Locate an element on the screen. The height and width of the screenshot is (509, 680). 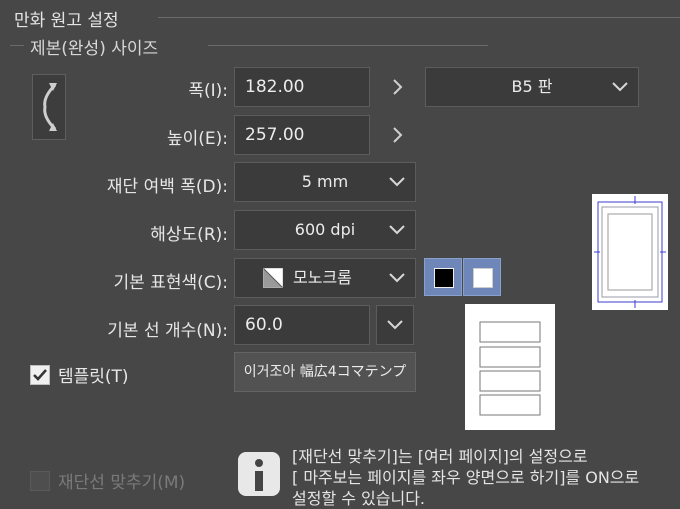
black-swatch is located at coordinates (444, 278).